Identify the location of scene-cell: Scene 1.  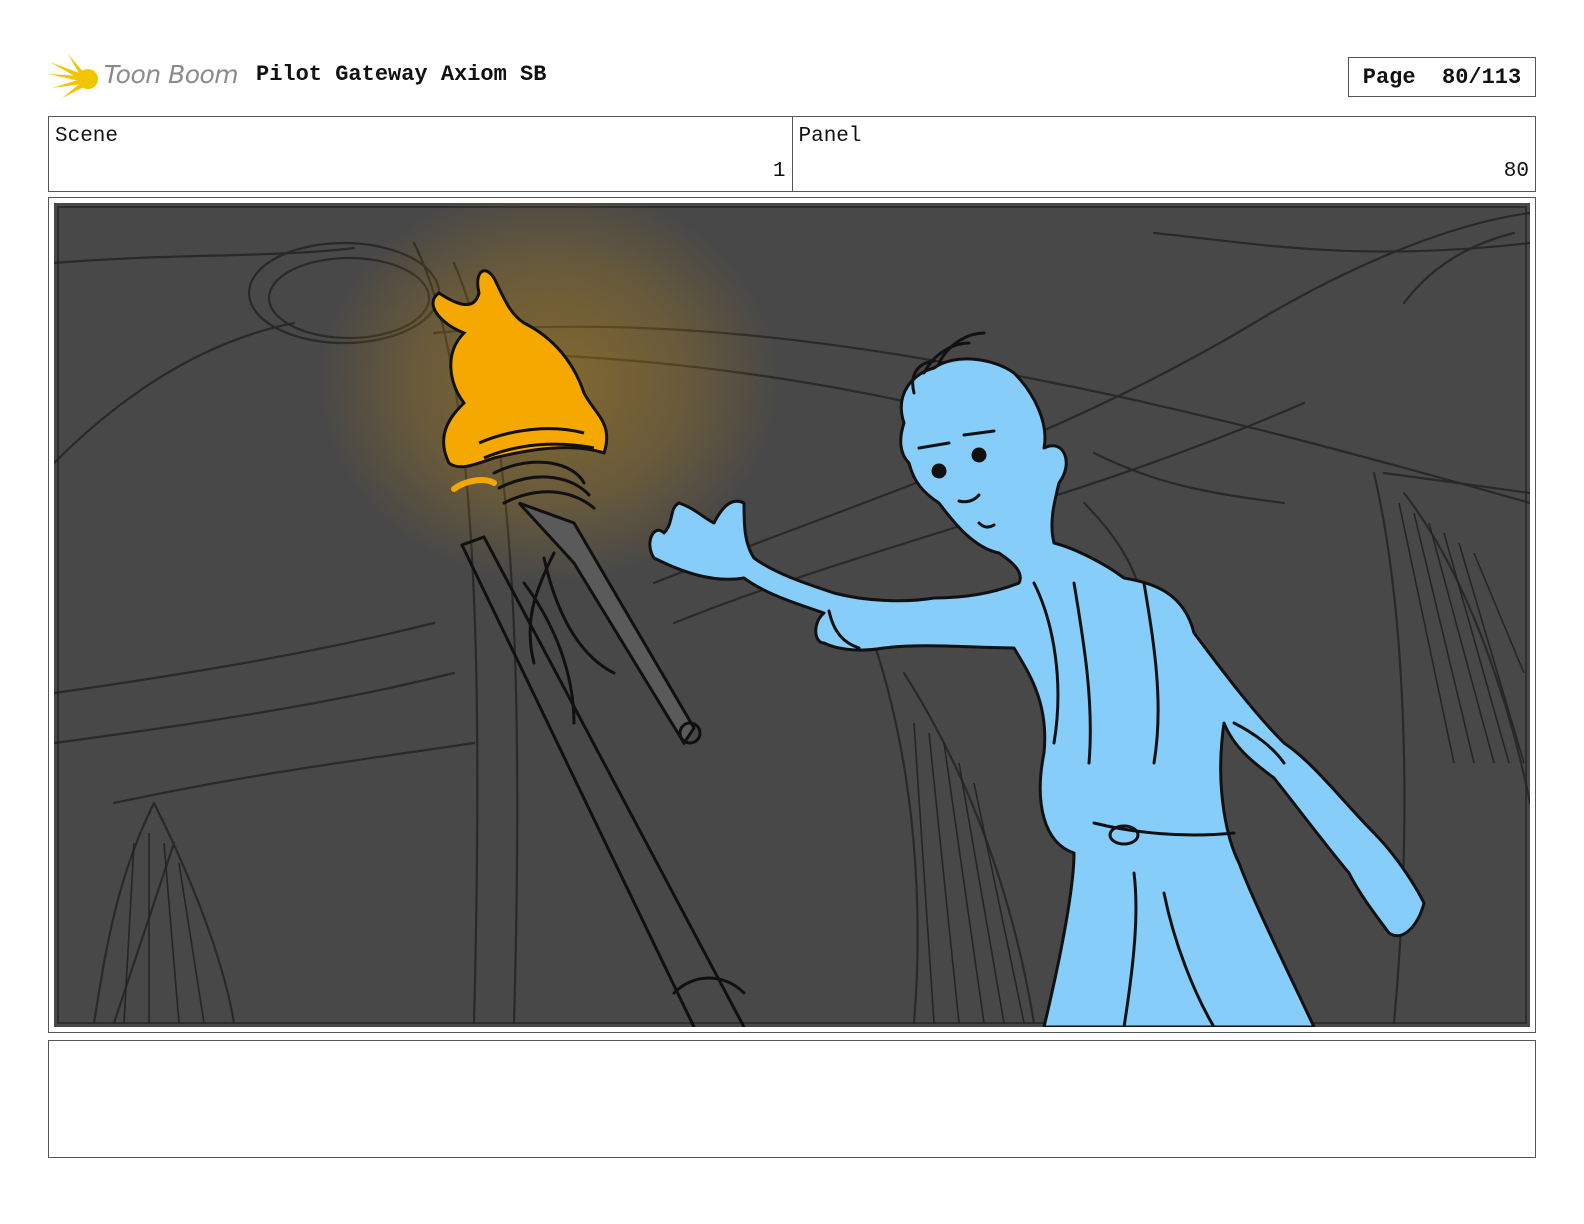
(420, 154).